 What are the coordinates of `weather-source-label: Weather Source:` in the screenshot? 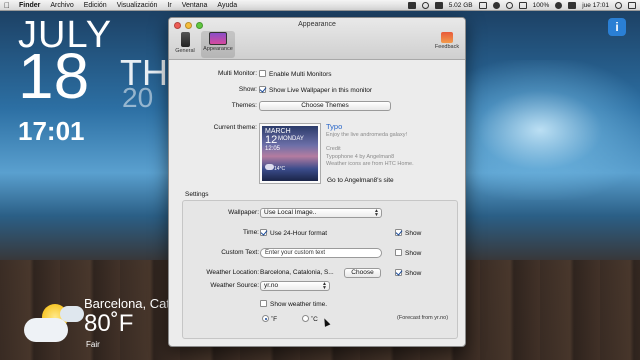 It's located at (234, 285).